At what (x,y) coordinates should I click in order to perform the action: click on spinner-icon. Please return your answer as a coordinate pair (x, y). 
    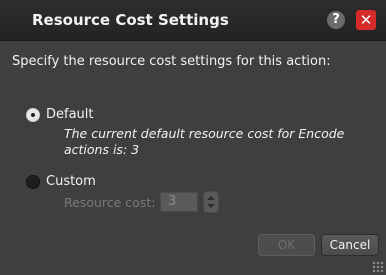
    Looking at the image, I should click on (211, 202).